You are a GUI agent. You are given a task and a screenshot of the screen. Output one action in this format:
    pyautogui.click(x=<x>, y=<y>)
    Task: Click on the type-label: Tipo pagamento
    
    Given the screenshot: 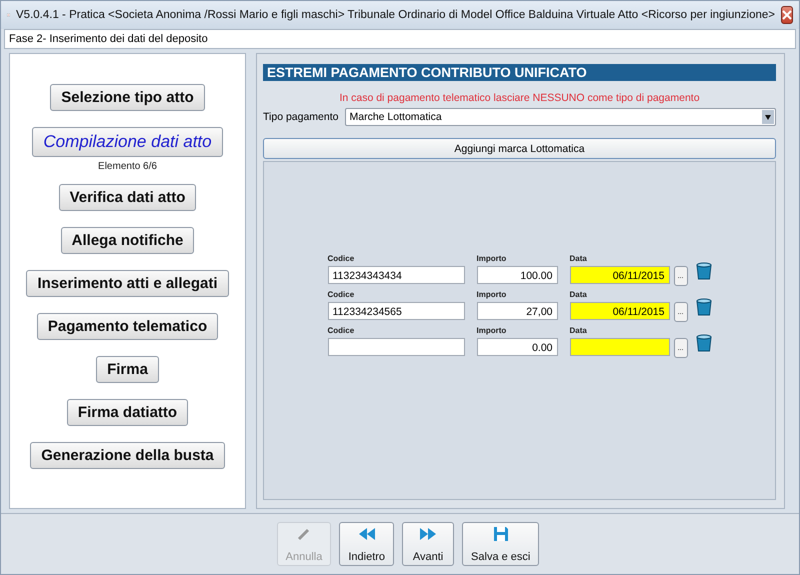 What is the action you would take?
    pyautogui.click(x=300, y=117)
    